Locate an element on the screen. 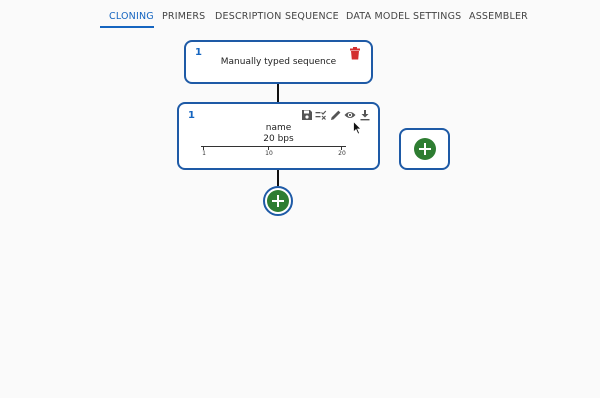 The width and height of the screenshot is (600, 398). sequence-length: 20 bps is located at coordinates (278, 139).